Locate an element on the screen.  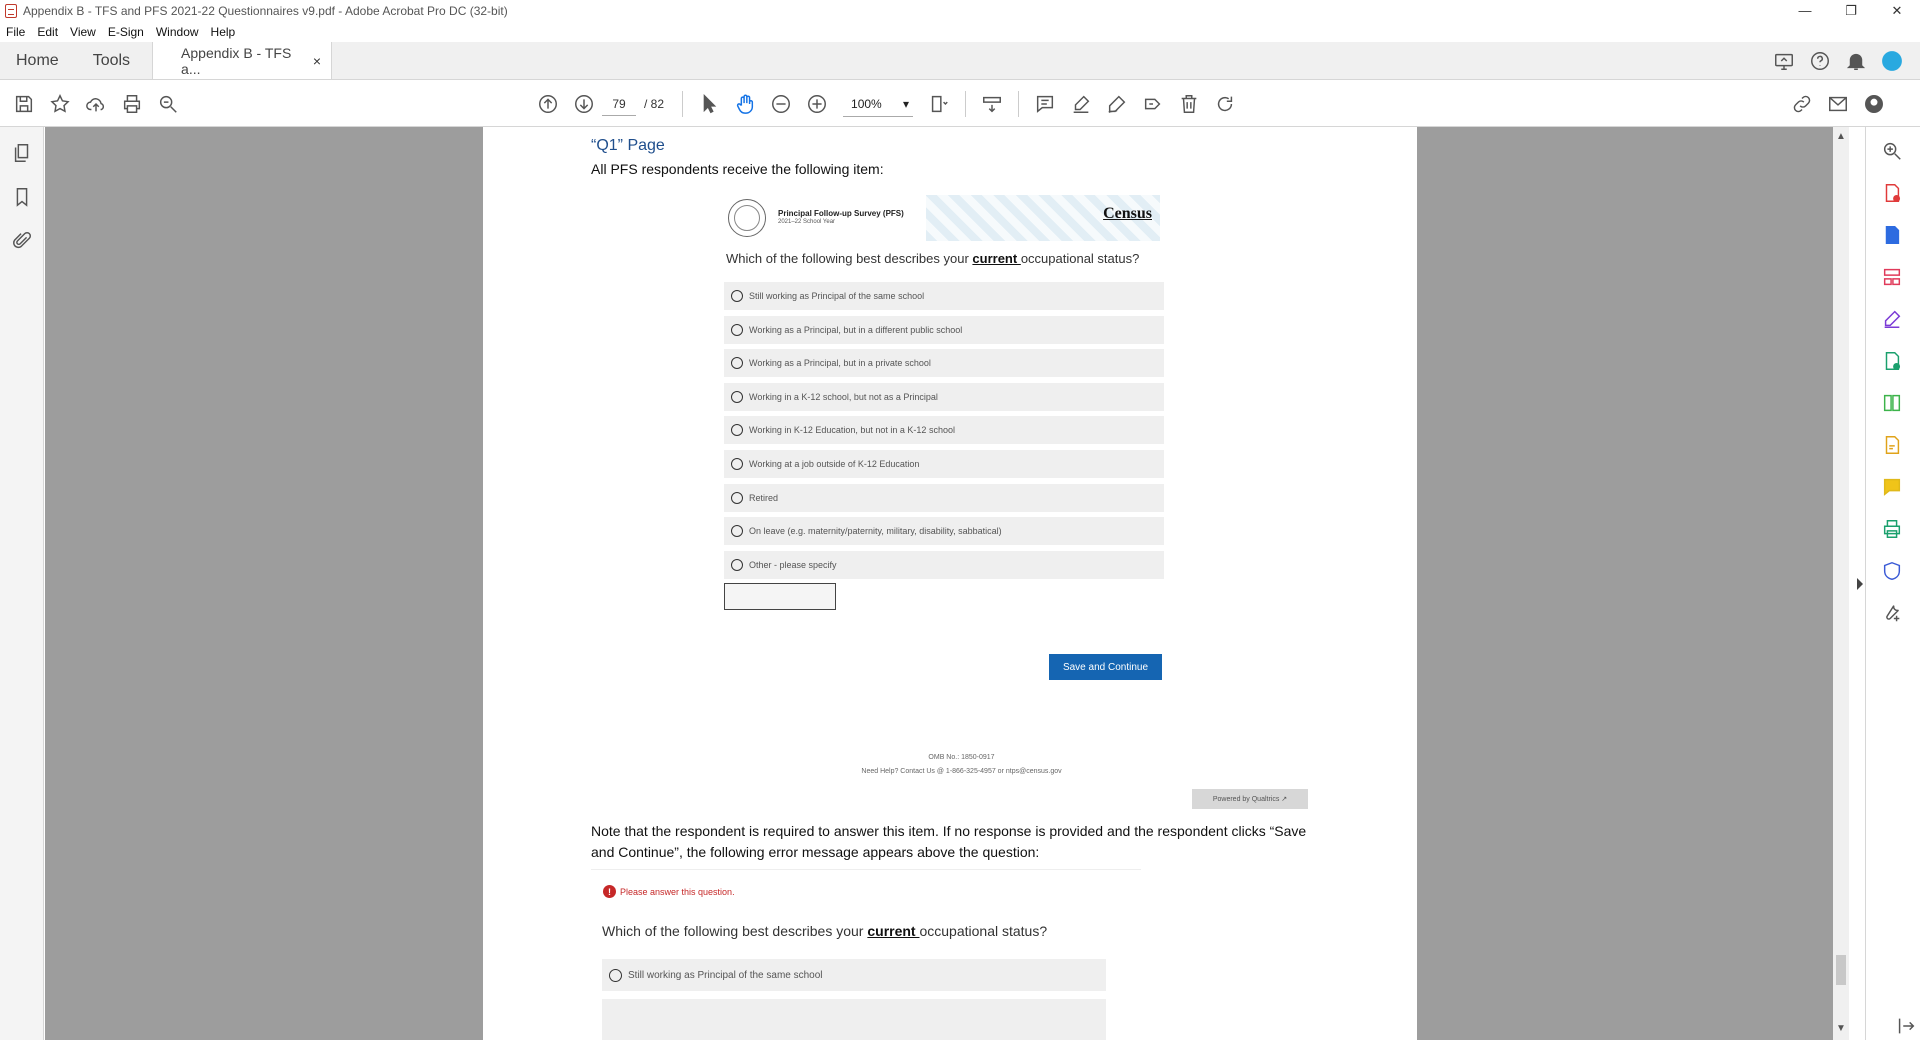
highlight-pen-icon is located at coordinates (1081, 104).